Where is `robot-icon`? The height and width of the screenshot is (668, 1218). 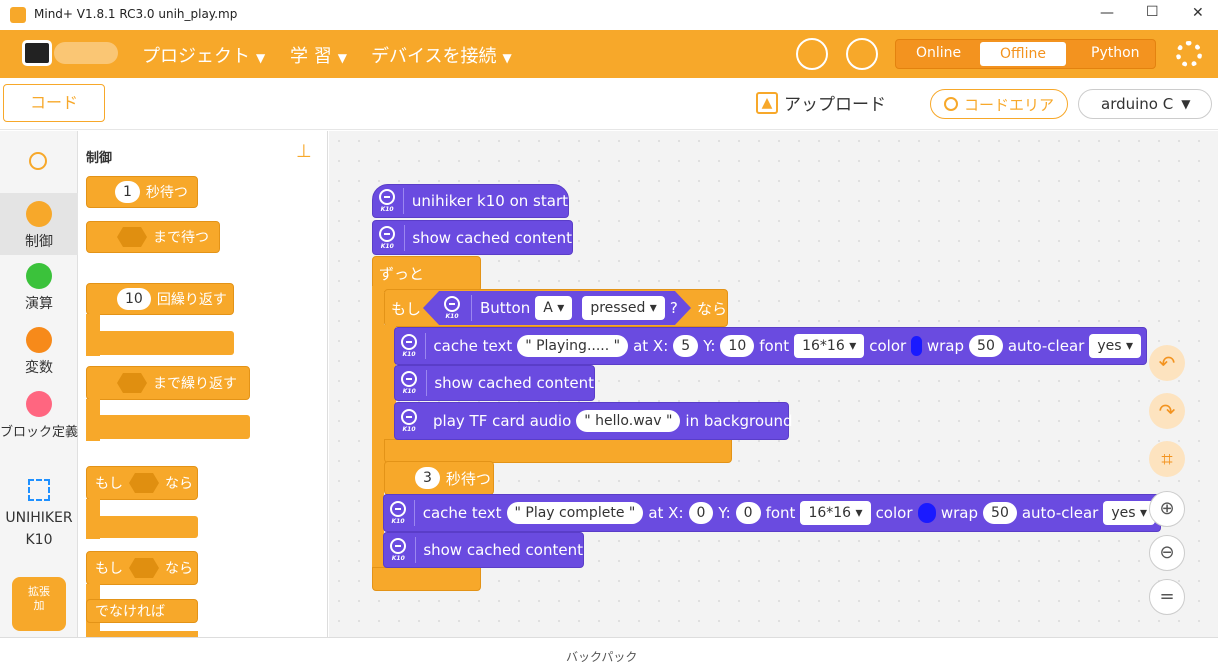
robot-icon is located at coordinates (37, 53).